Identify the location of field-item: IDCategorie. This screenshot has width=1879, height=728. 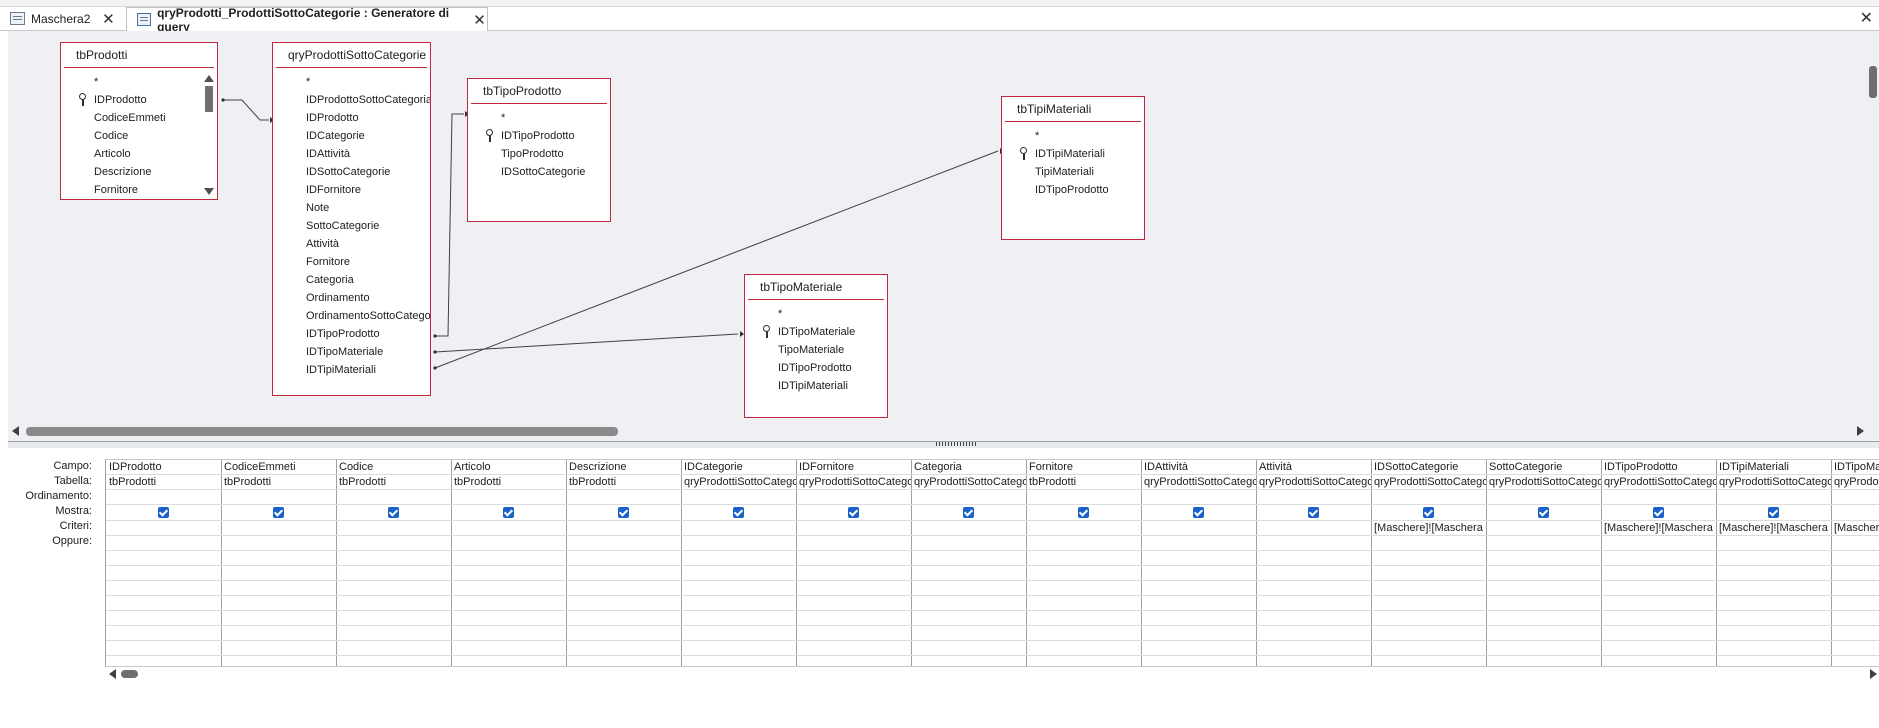
(351, 136).